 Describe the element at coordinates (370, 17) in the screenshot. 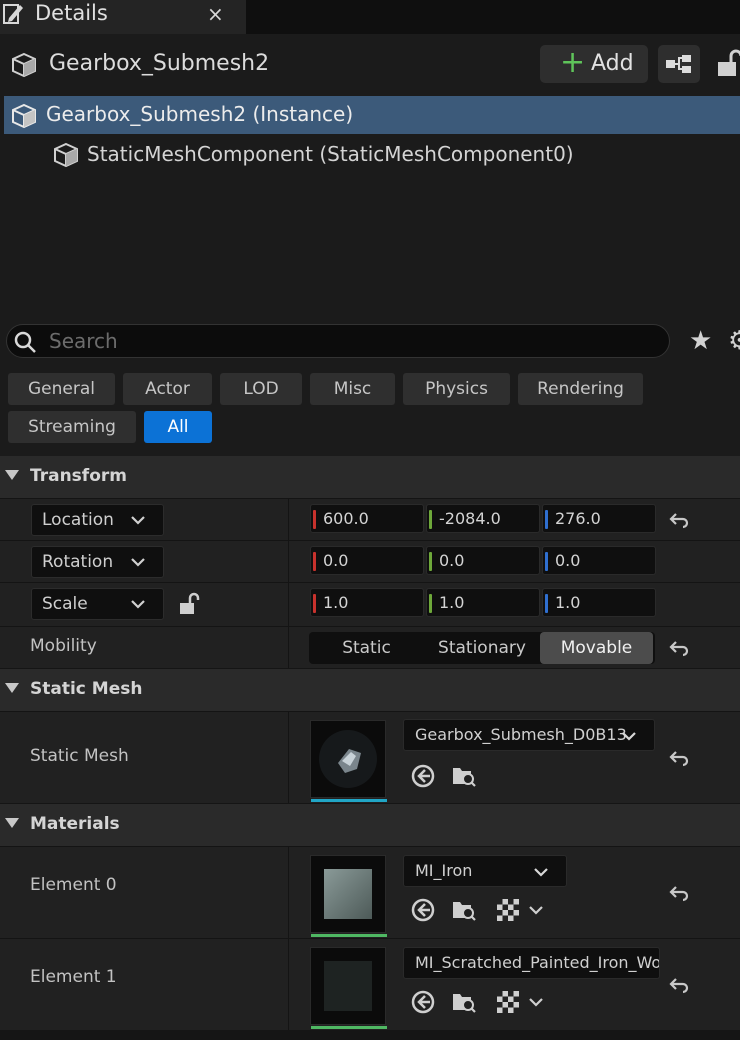

I see `tab-bar: Details ×` at that location.